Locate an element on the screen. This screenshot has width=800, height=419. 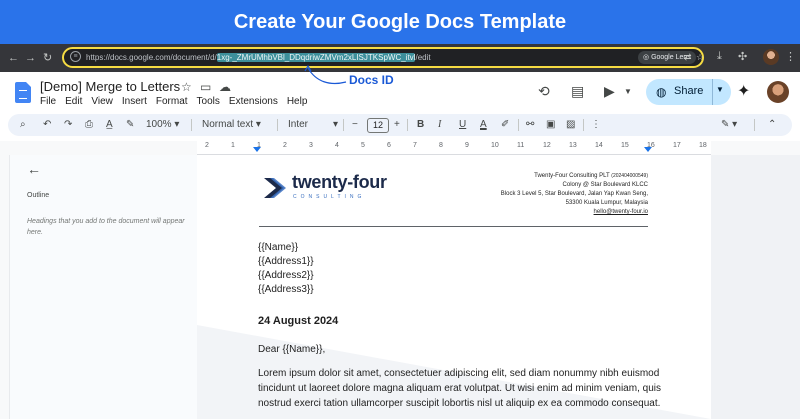
ruler-number: 15 is located at coordinates (625, 145).